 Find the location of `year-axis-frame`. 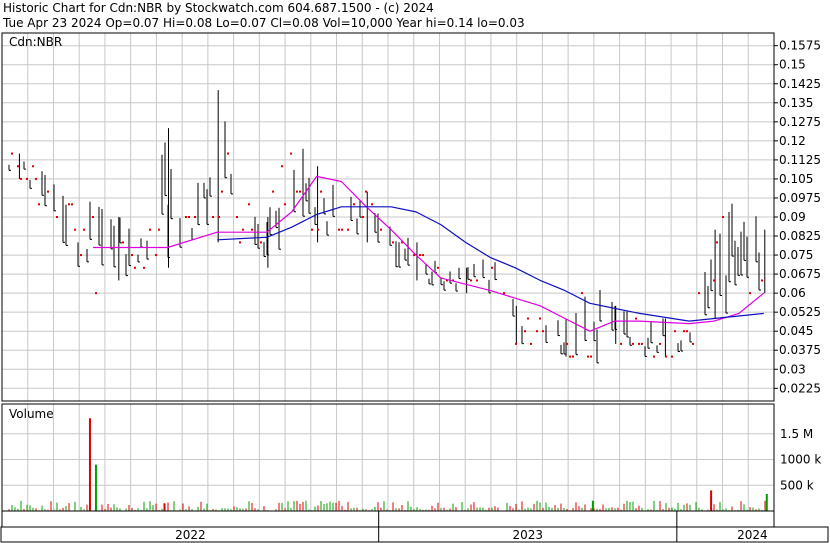

year-axis-frame is located at coordinates (414, 534).